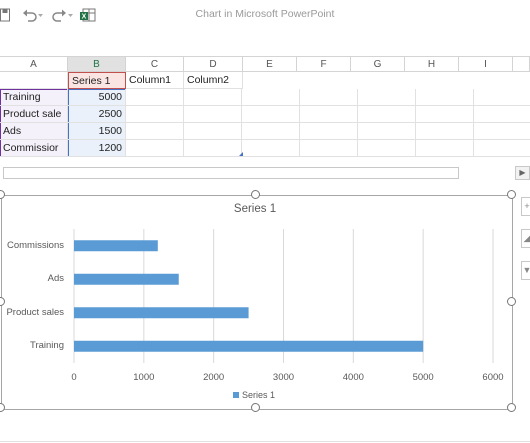  I want to click on tick-label: 3000, so click(283, 377).